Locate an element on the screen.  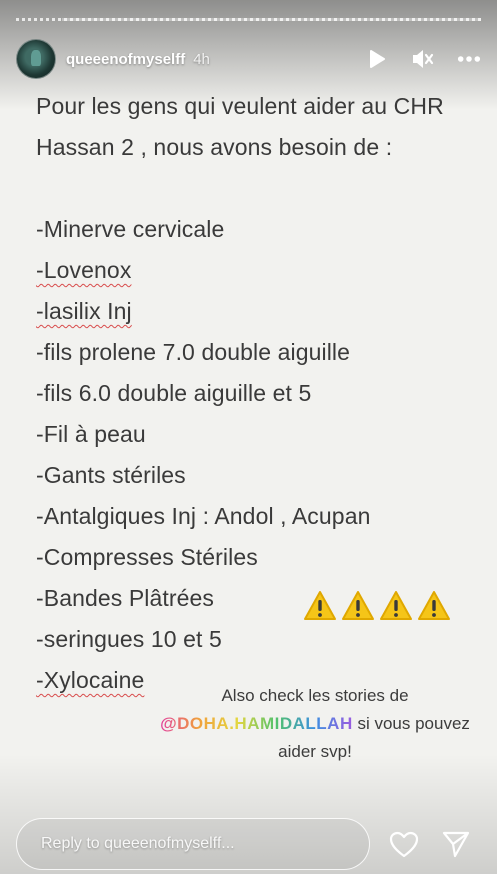
post-time: 4h is located at coordinates (201, 59).